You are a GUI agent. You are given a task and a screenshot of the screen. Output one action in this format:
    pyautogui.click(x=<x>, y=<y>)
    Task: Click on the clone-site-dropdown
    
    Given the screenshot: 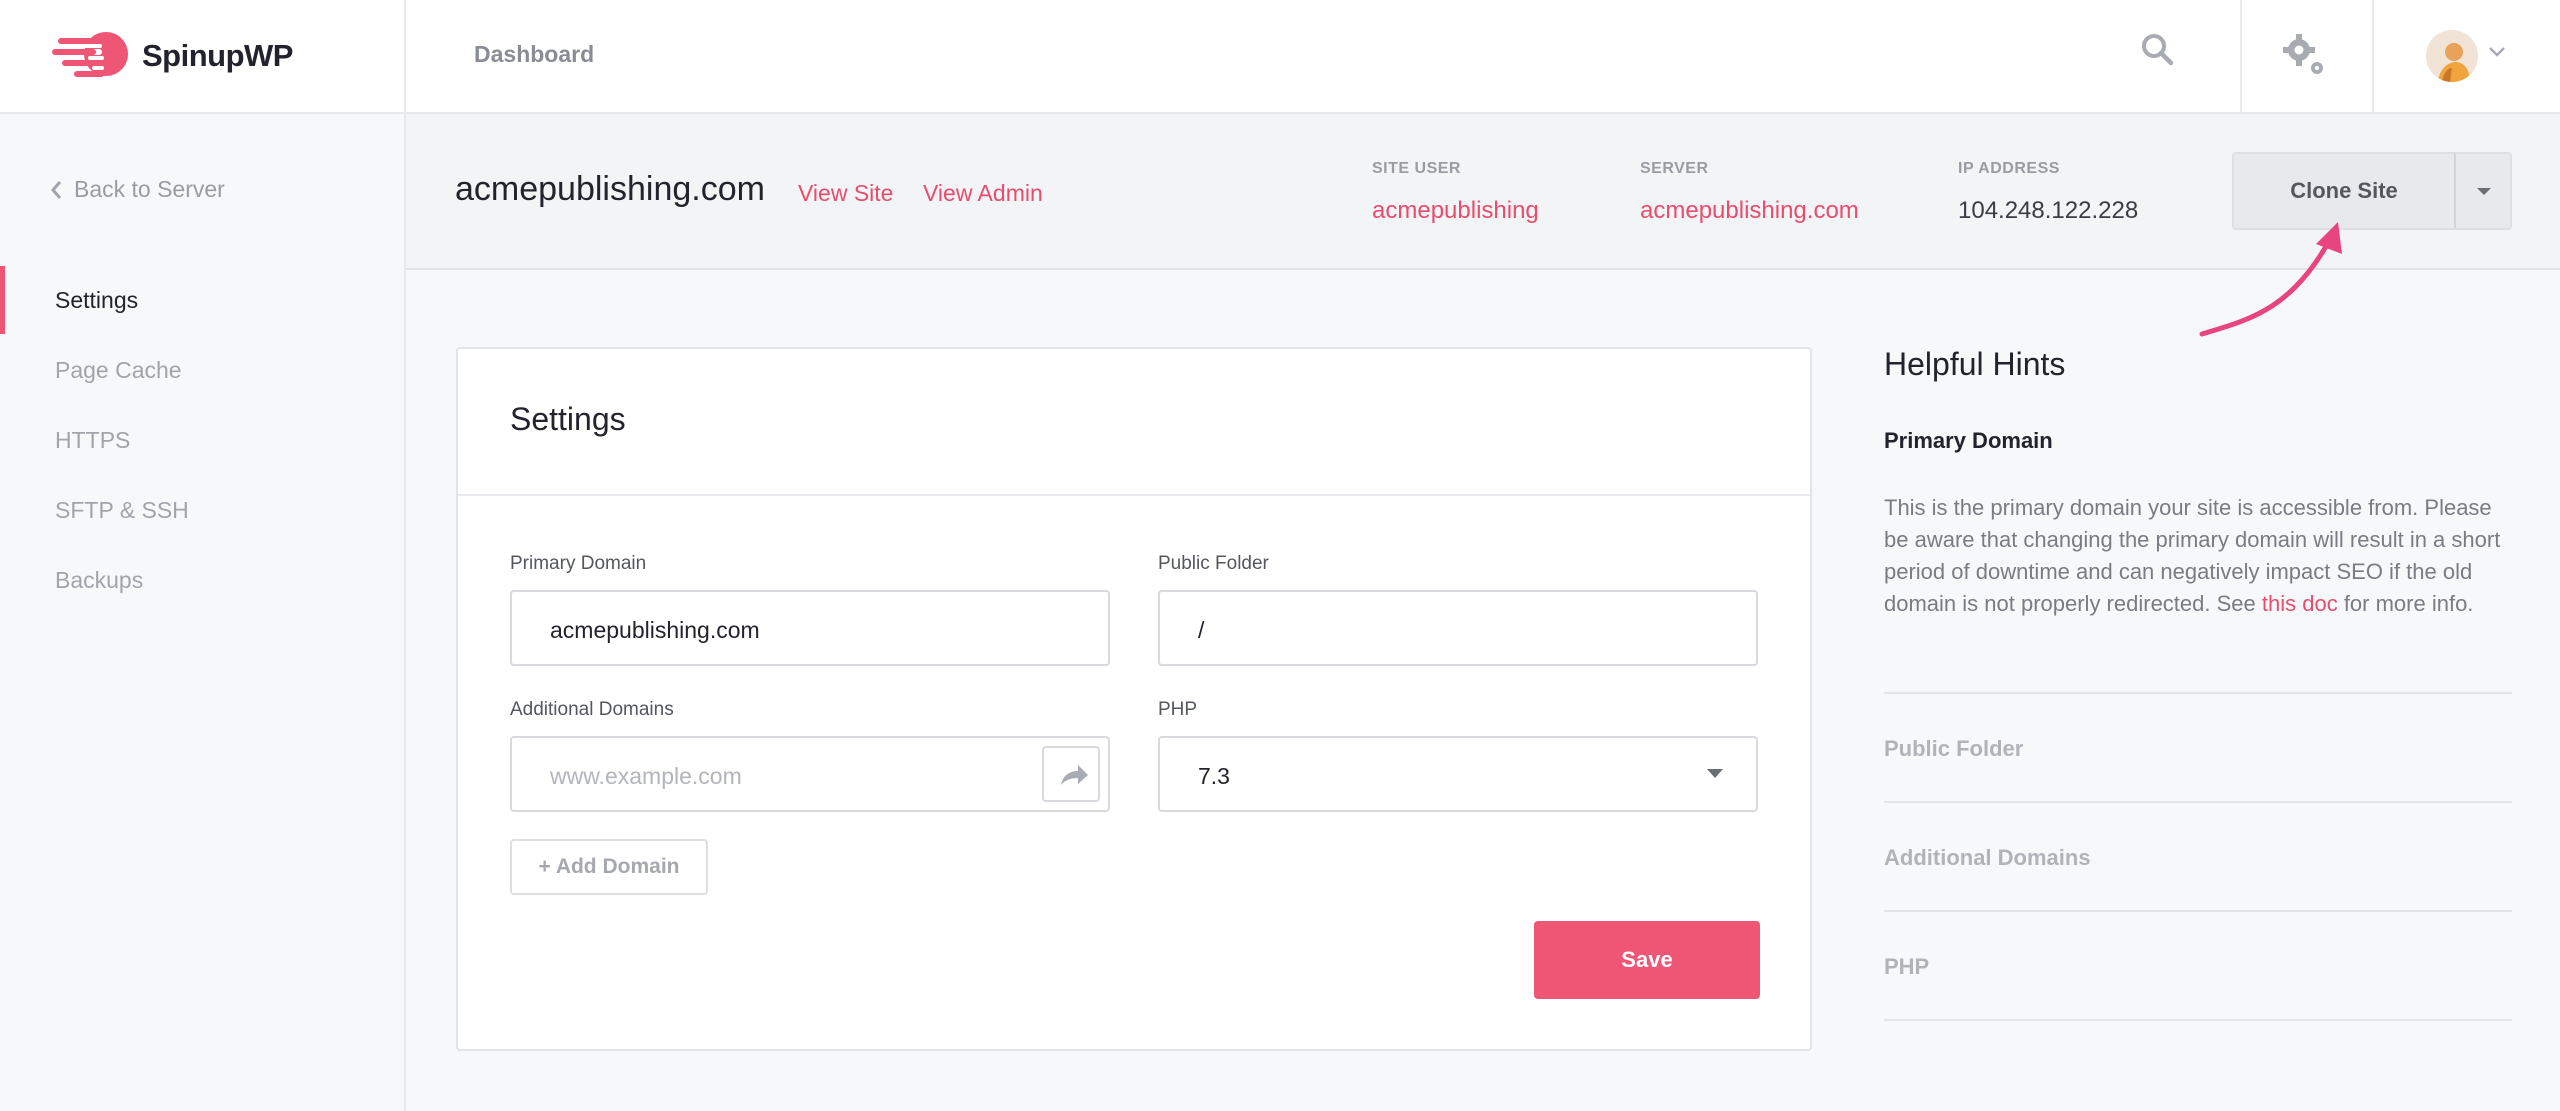 What is the action you would take?
    pyautogui.click(x=2484, y=191)
    